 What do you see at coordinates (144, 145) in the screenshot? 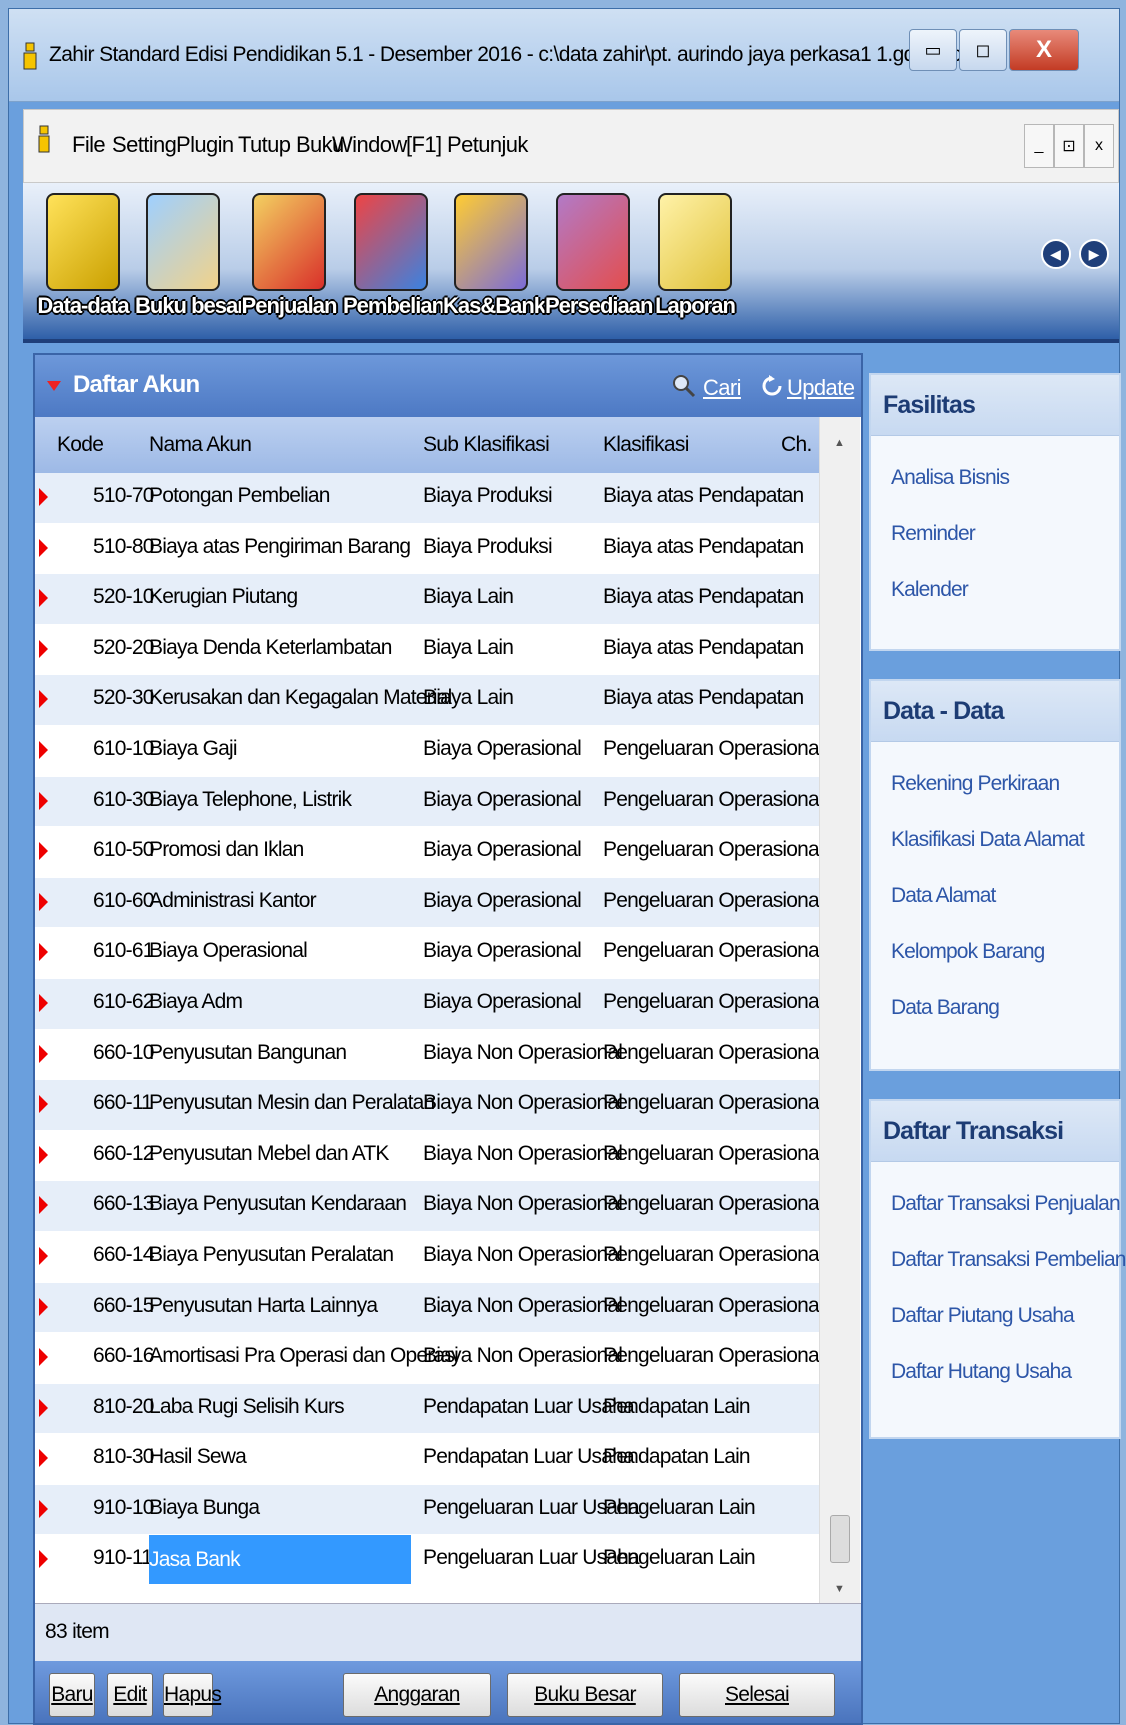
I see `menu-setting: Setting` at bounding box center [144, 145].